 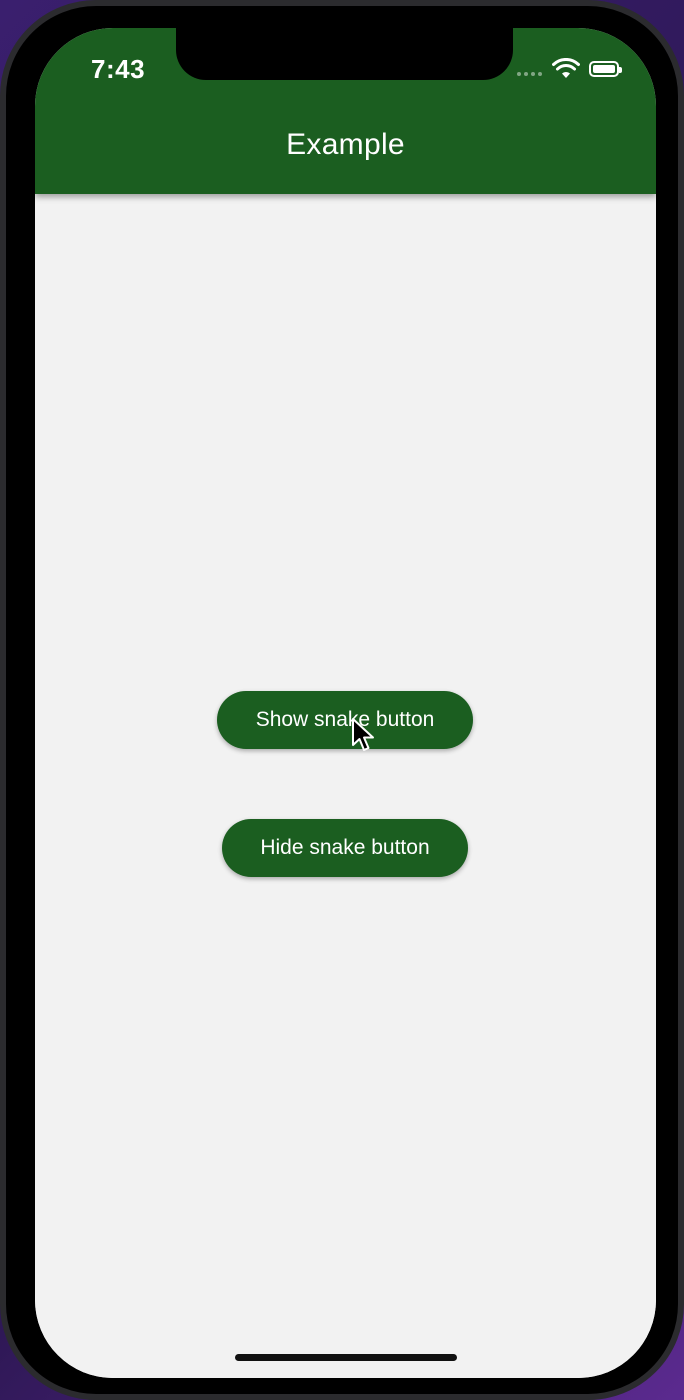 I want to click on home-indicator, so click(x=346, y=1357).